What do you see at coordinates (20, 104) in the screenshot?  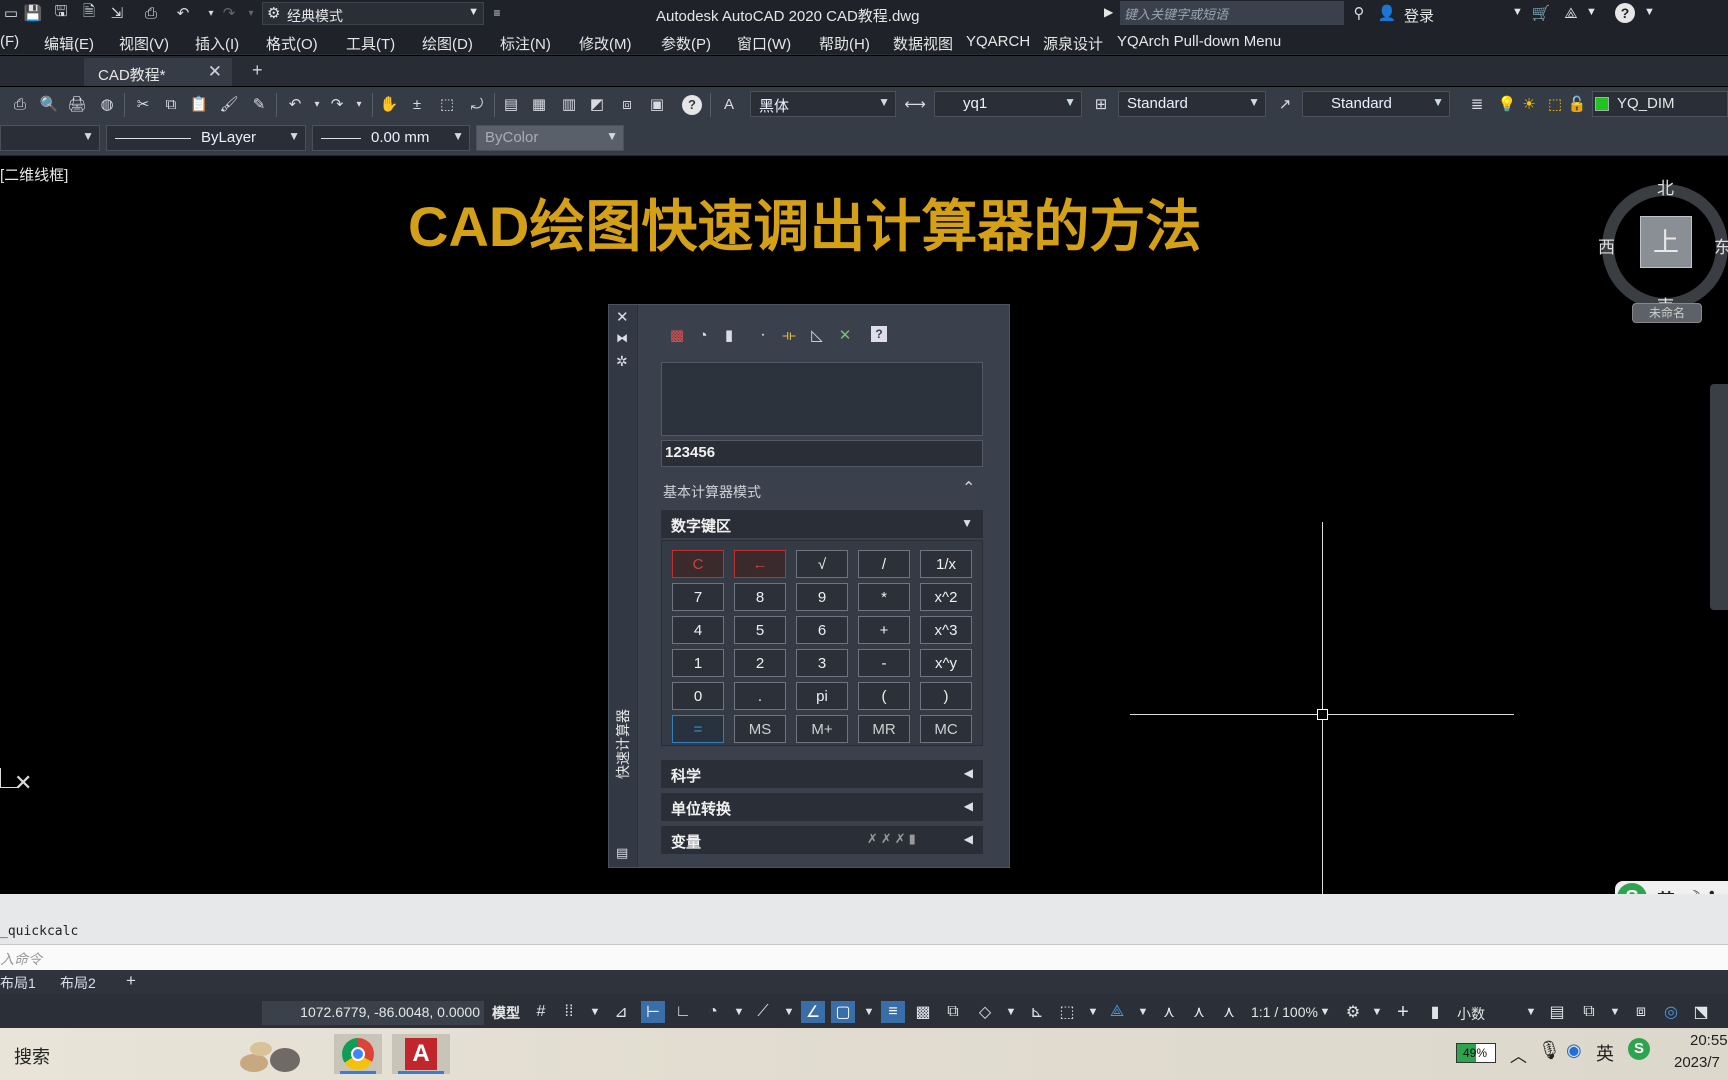 I see `plot-icon: ⎙` at bounding box center [20, 104].